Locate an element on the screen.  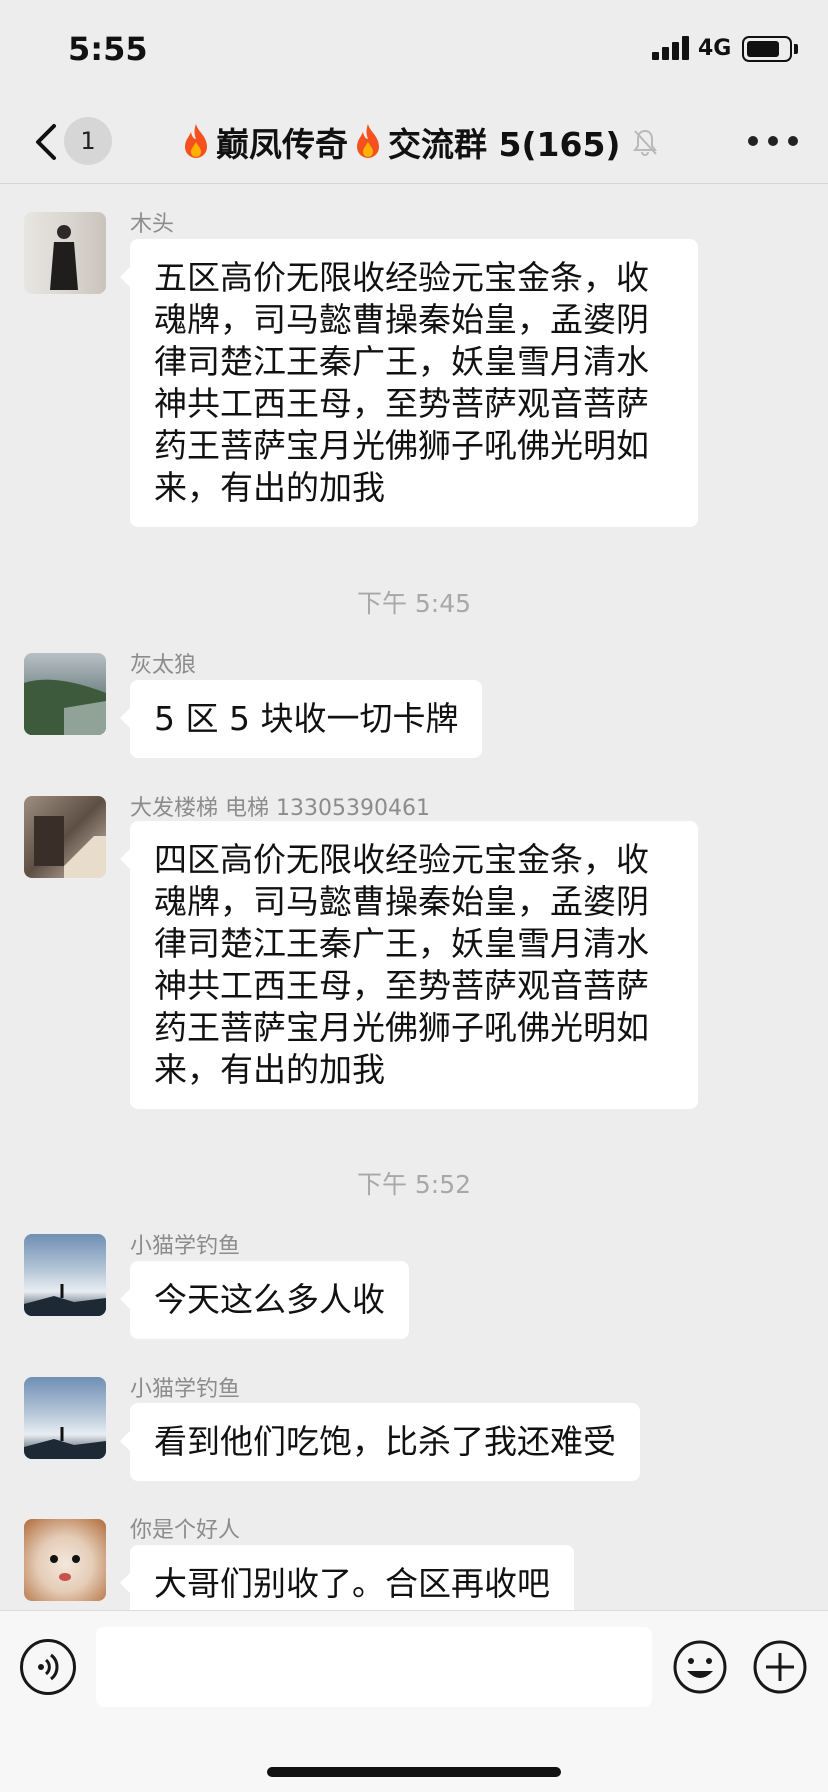
unread-count-badge: 1 is located at coordinates (88, 141).